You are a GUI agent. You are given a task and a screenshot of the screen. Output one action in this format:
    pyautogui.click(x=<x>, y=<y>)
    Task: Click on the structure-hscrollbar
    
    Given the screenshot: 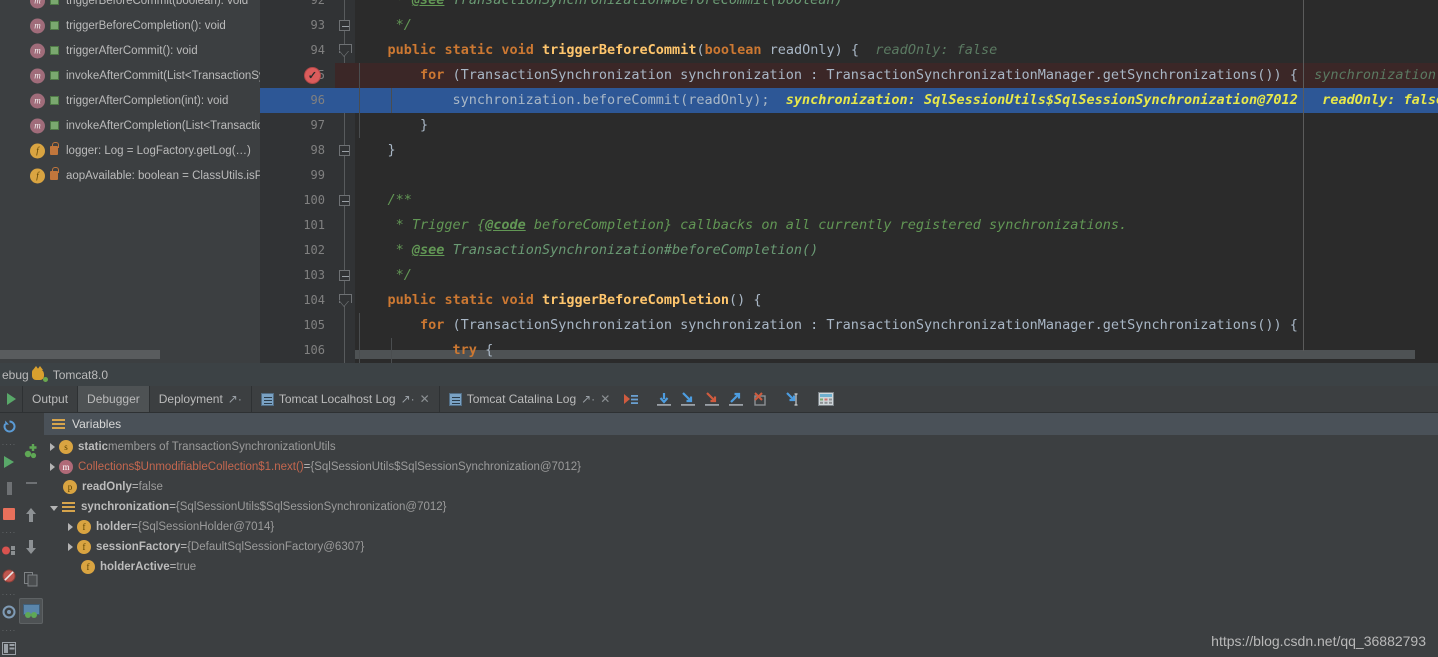 What is the action you would take?
    pyautogui.click(x=80, y=354)
    